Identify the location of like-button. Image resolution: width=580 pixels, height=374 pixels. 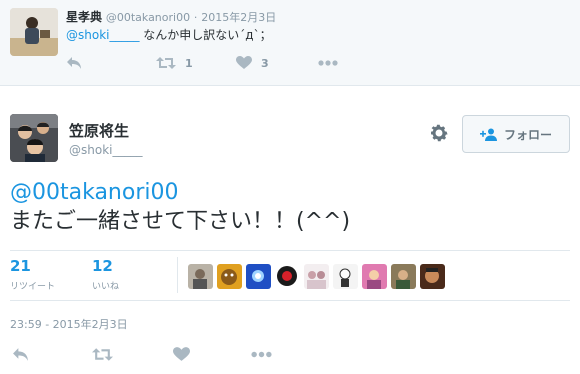
(181, 354).